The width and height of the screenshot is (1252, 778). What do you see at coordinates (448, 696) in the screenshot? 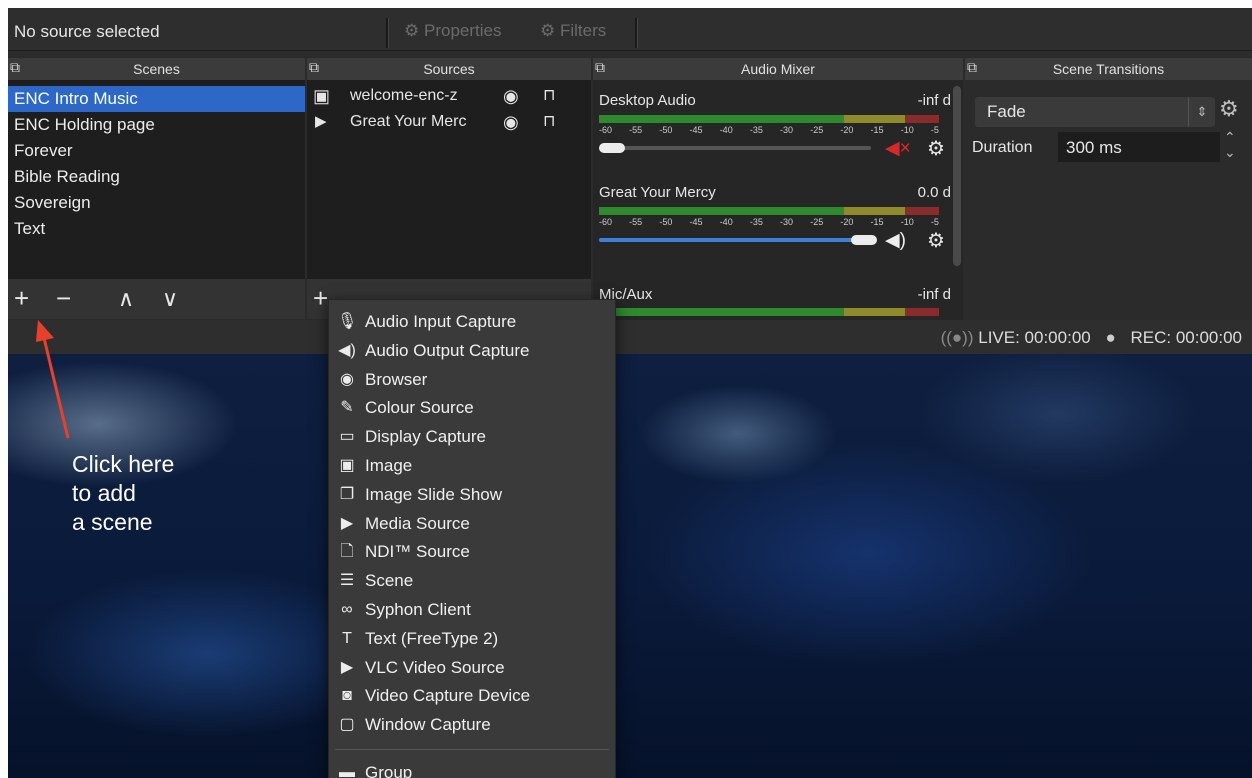
I see `menu-item-label: Video Capture Device` at bounding box center [448, 696].